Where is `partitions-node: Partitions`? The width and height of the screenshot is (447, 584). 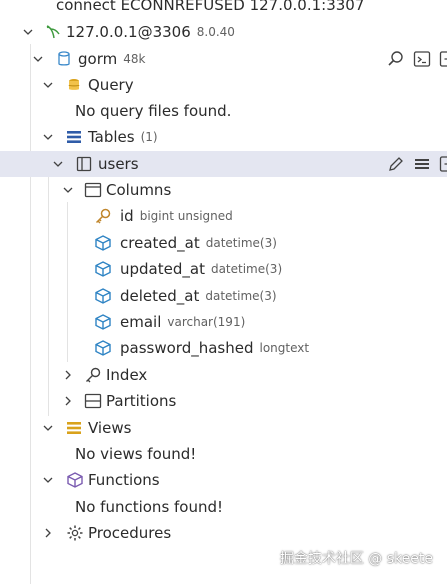
partitions-node: Partitions is located at coordinates (223, 401).